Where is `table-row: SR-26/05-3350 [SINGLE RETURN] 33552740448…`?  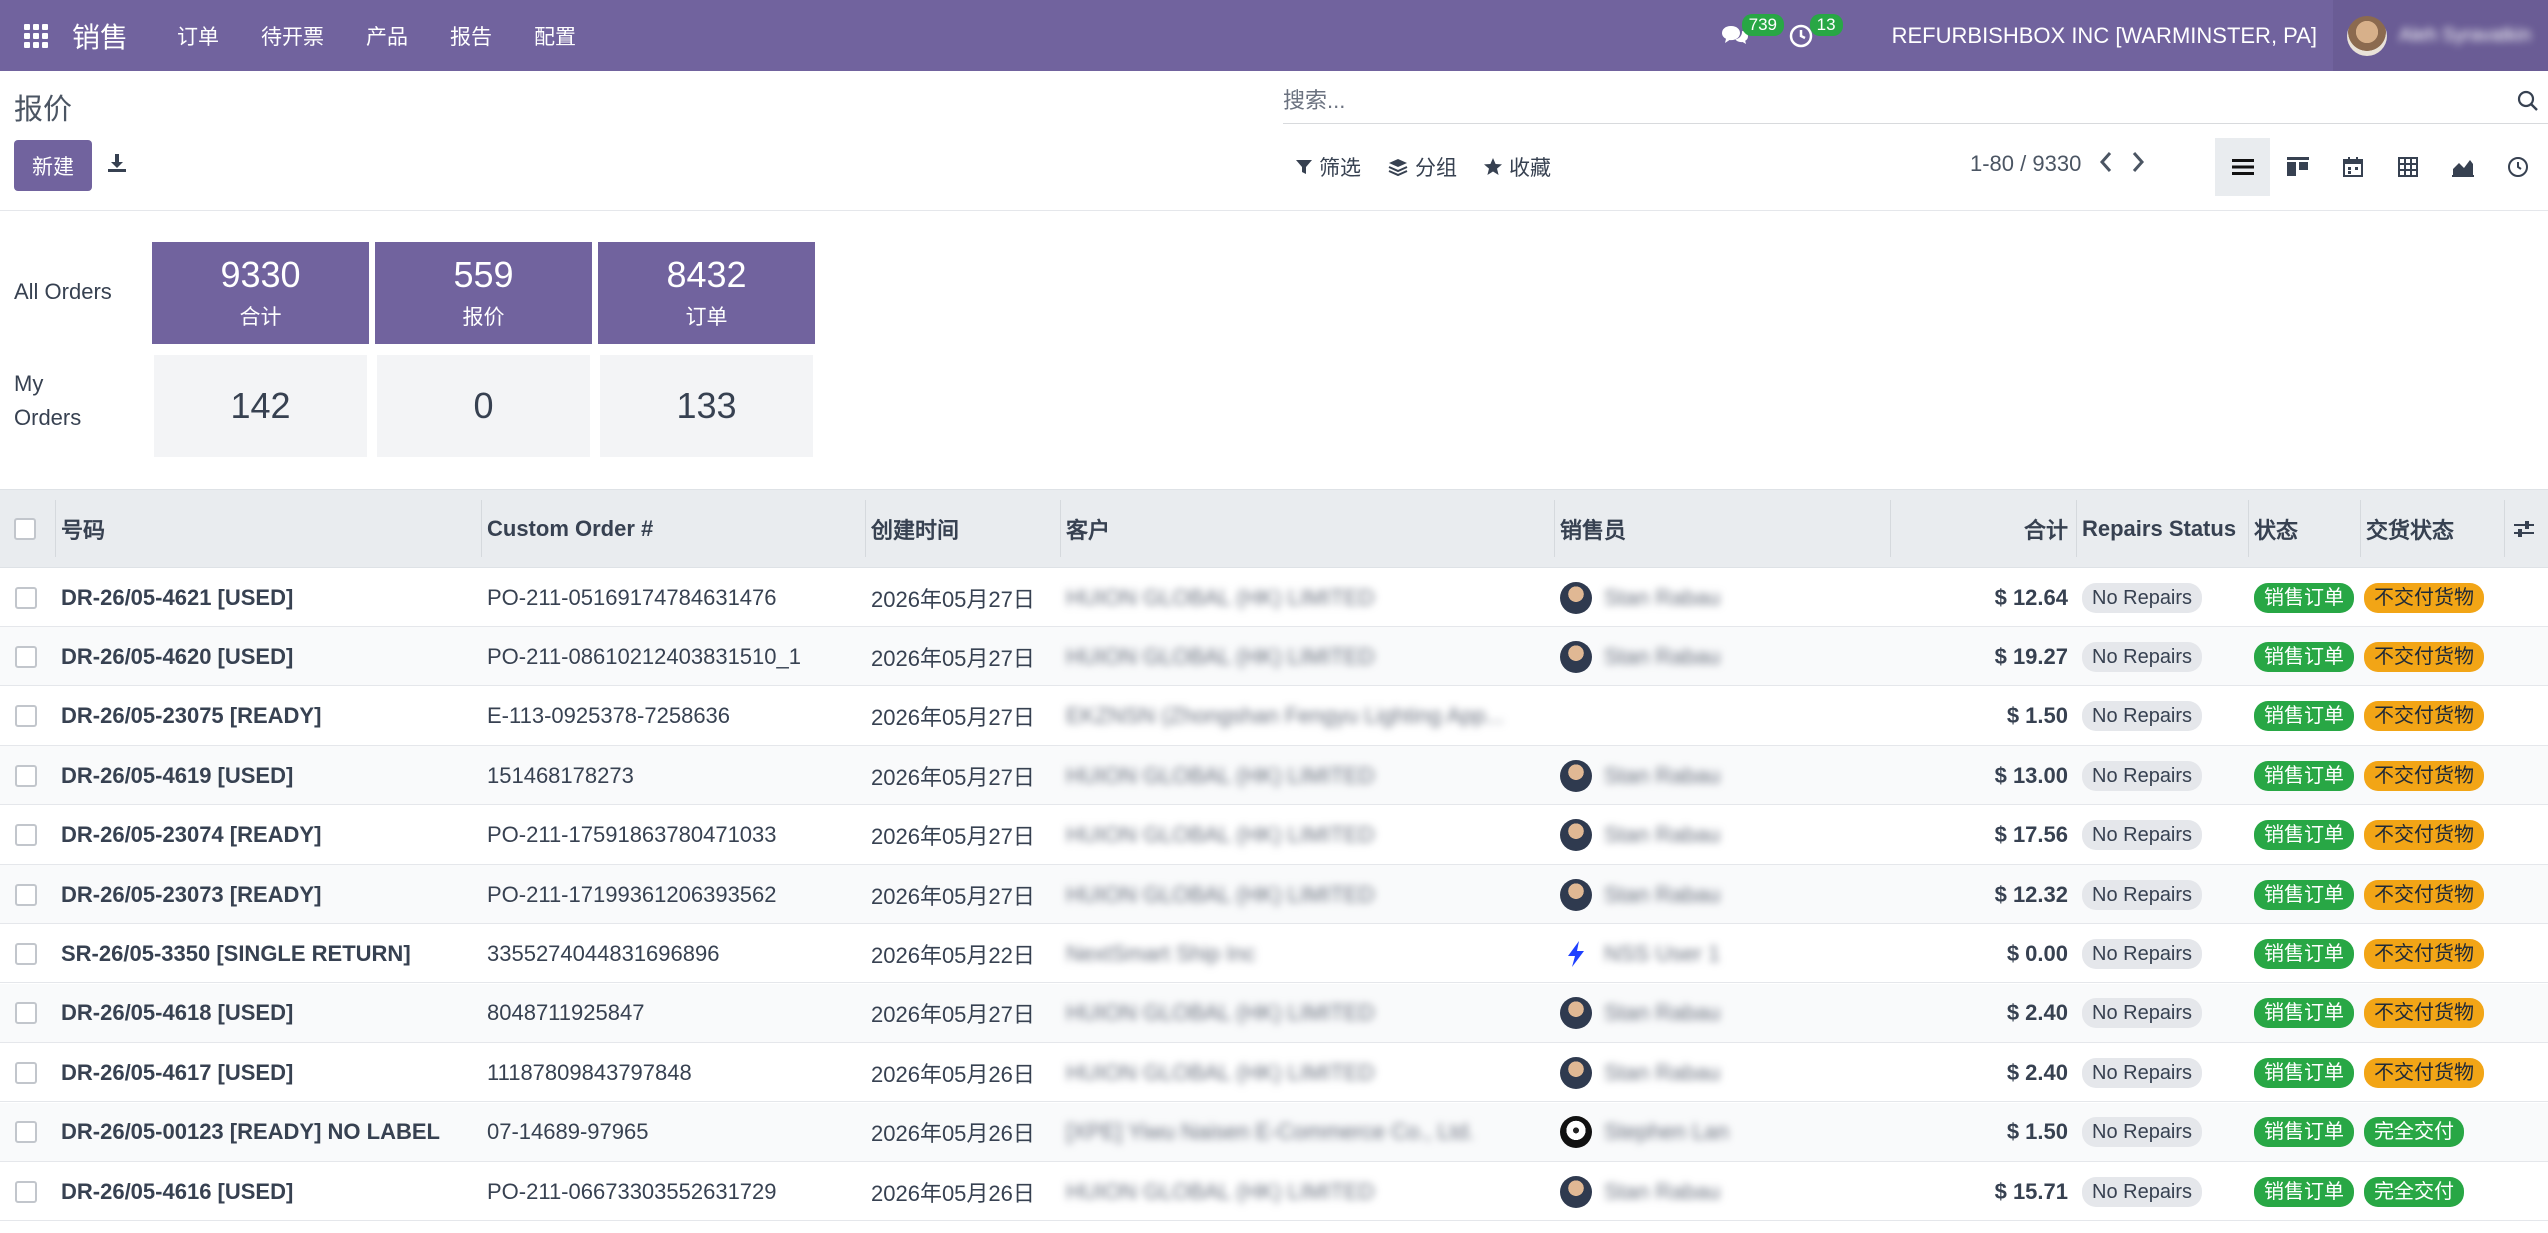 table-row: SR-26/05-3350 [SINGLE RETURN] 33552740448… is located at coordinates (1274, 954).